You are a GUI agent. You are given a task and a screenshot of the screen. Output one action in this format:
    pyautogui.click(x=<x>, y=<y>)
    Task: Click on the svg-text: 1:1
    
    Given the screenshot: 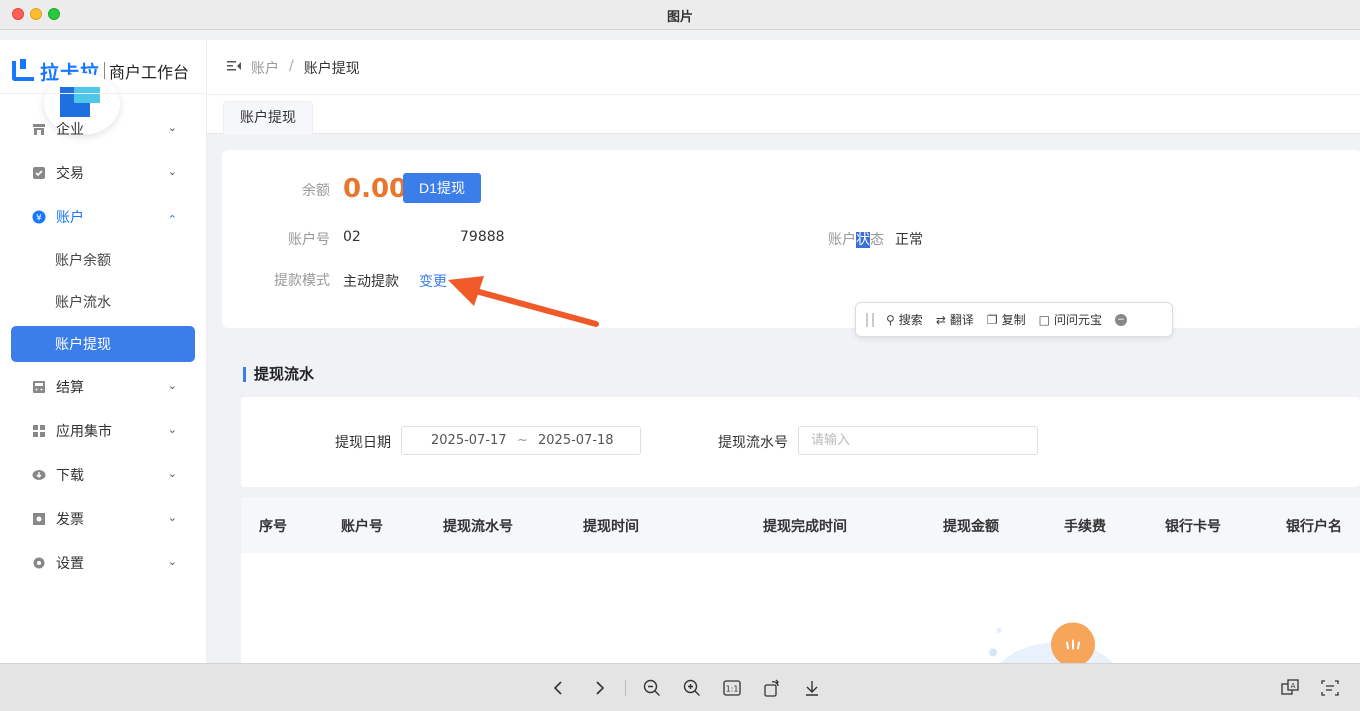 What is the action you would take?
    pyautogui.click(x=732, y=689)
    